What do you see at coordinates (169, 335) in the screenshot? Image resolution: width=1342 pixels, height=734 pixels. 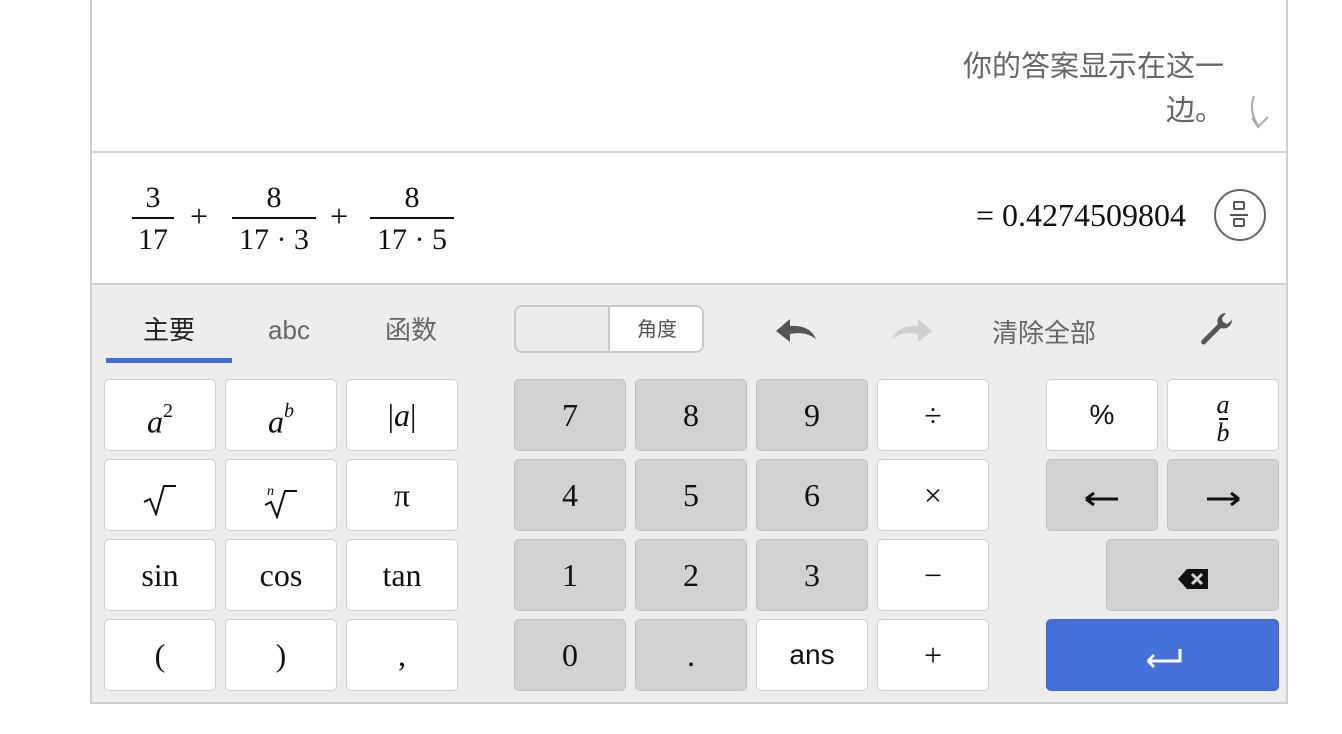 I see `tab-main: 主要` at bounding box center [169, 335].